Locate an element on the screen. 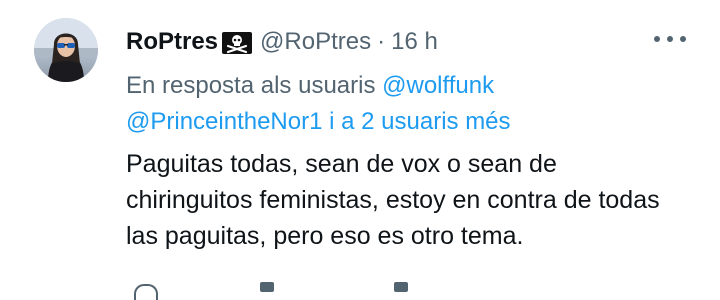 The height and width of the screenshot is (300, 720). avatar is located at coordinates (66, 50).